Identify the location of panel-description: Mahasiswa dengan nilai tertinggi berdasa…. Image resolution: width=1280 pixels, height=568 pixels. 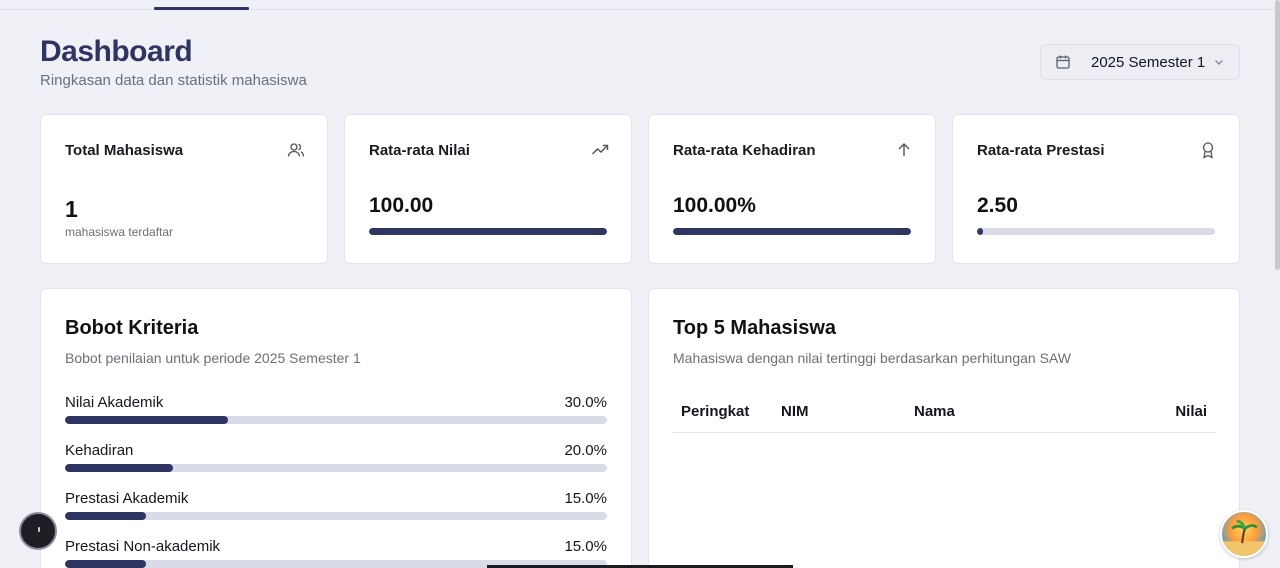
(872, 358).